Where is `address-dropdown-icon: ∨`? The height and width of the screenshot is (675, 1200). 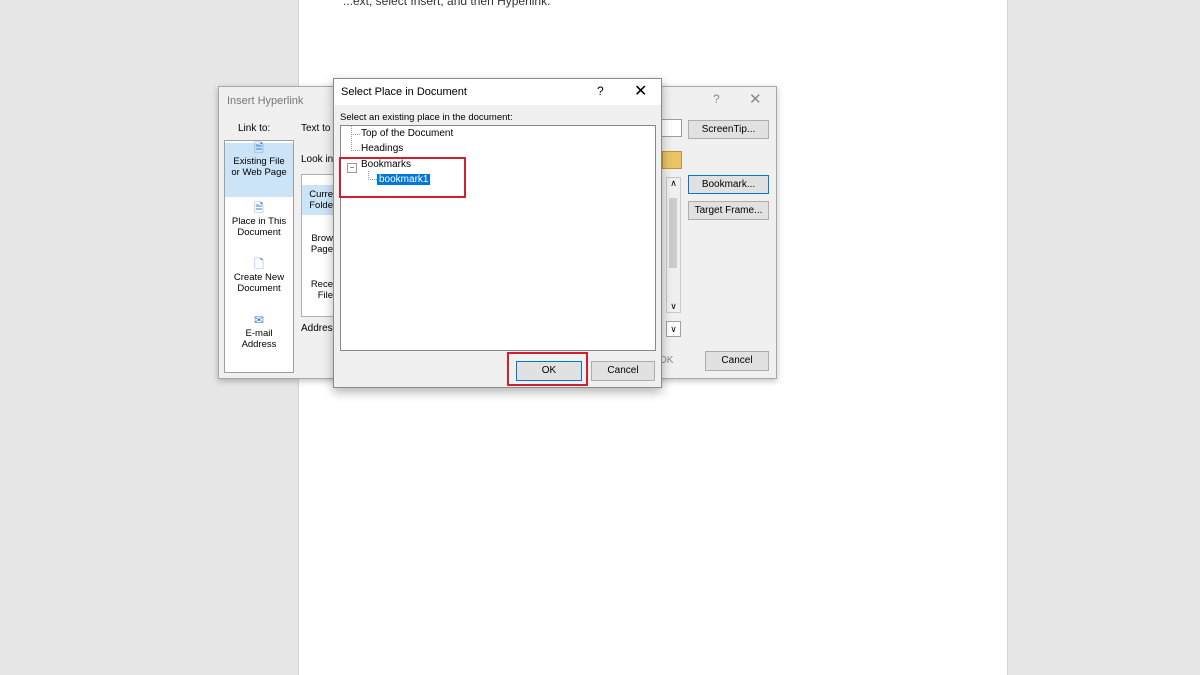 address-dropdown-icon: ∨ is located at coordinates (673, 329).